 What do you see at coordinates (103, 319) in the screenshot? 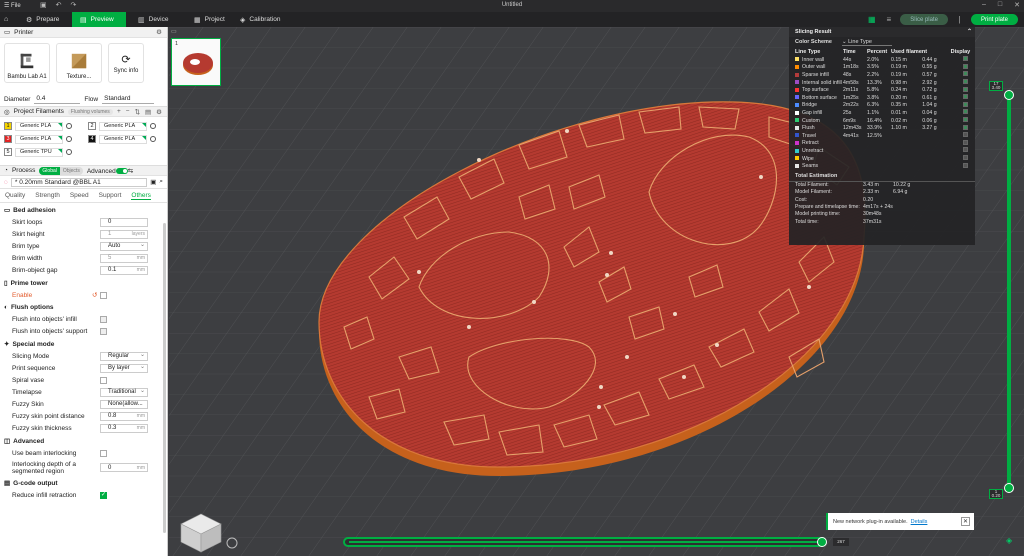
I see `flush-infill-checkbox` at bounding box center [103, 319].